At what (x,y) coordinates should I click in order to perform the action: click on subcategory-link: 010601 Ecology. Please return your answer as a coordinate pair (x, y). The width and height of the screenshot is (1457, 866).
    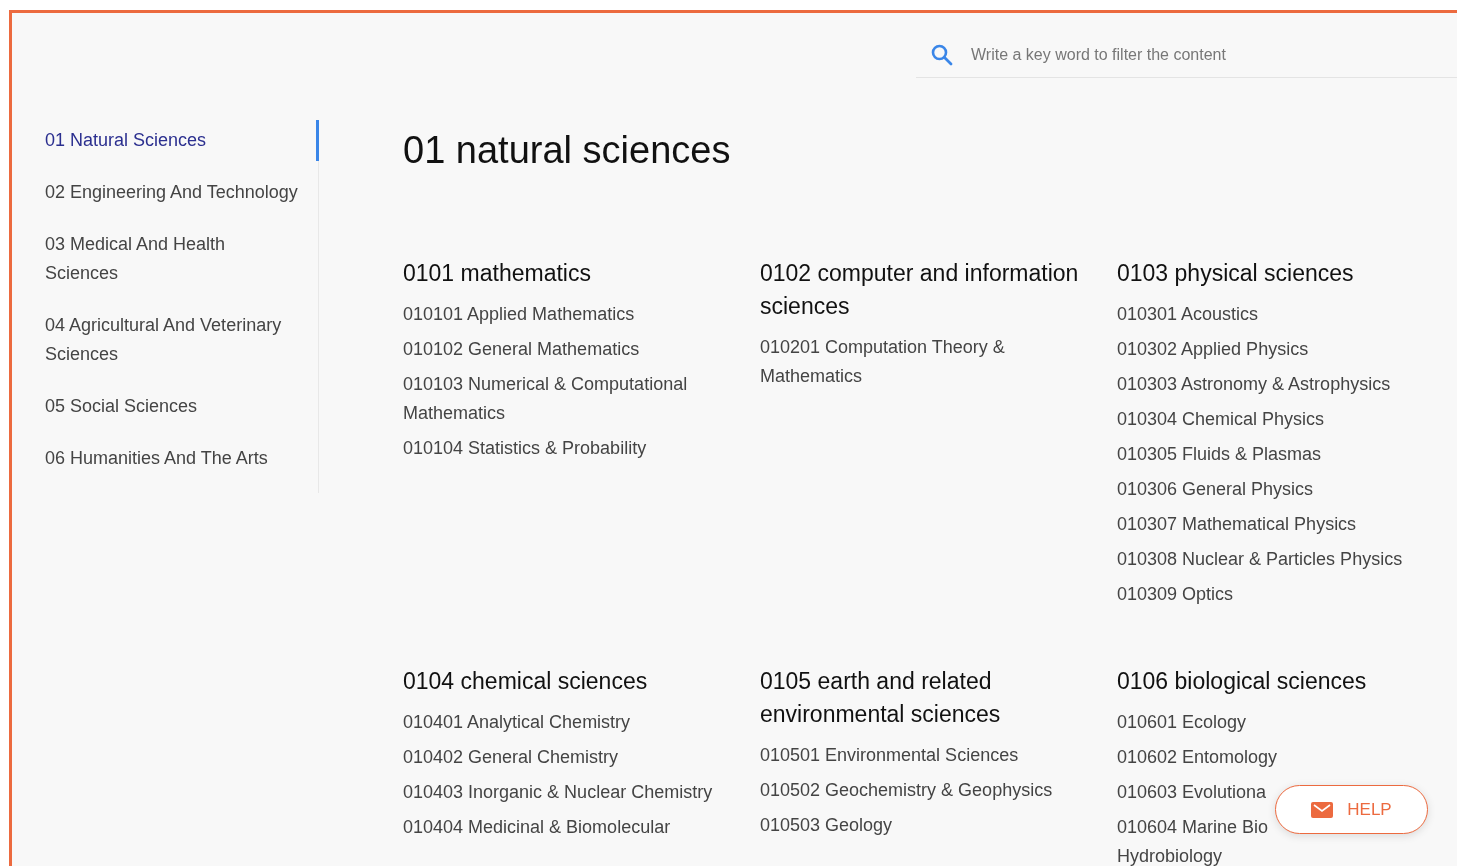
    Looking at the image, I should click on (1182, 722).